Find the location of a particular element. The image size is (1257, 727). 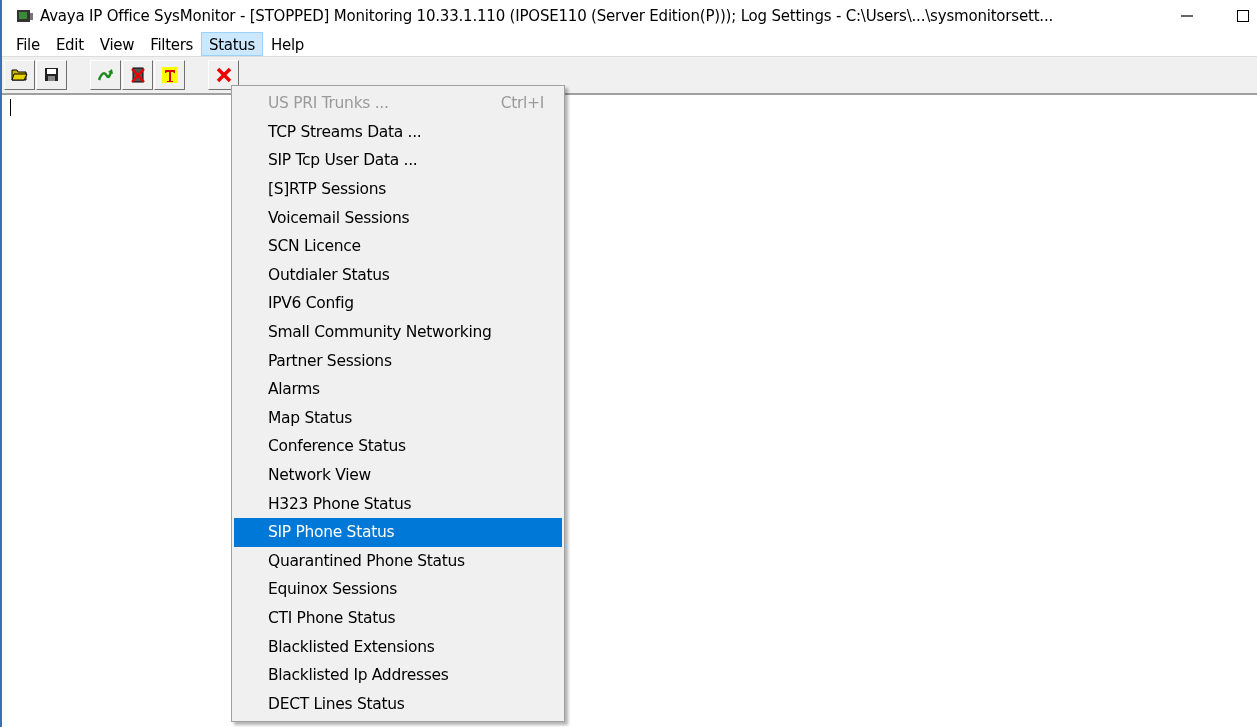

letter-t-icon is located at coordinates (169, 75).